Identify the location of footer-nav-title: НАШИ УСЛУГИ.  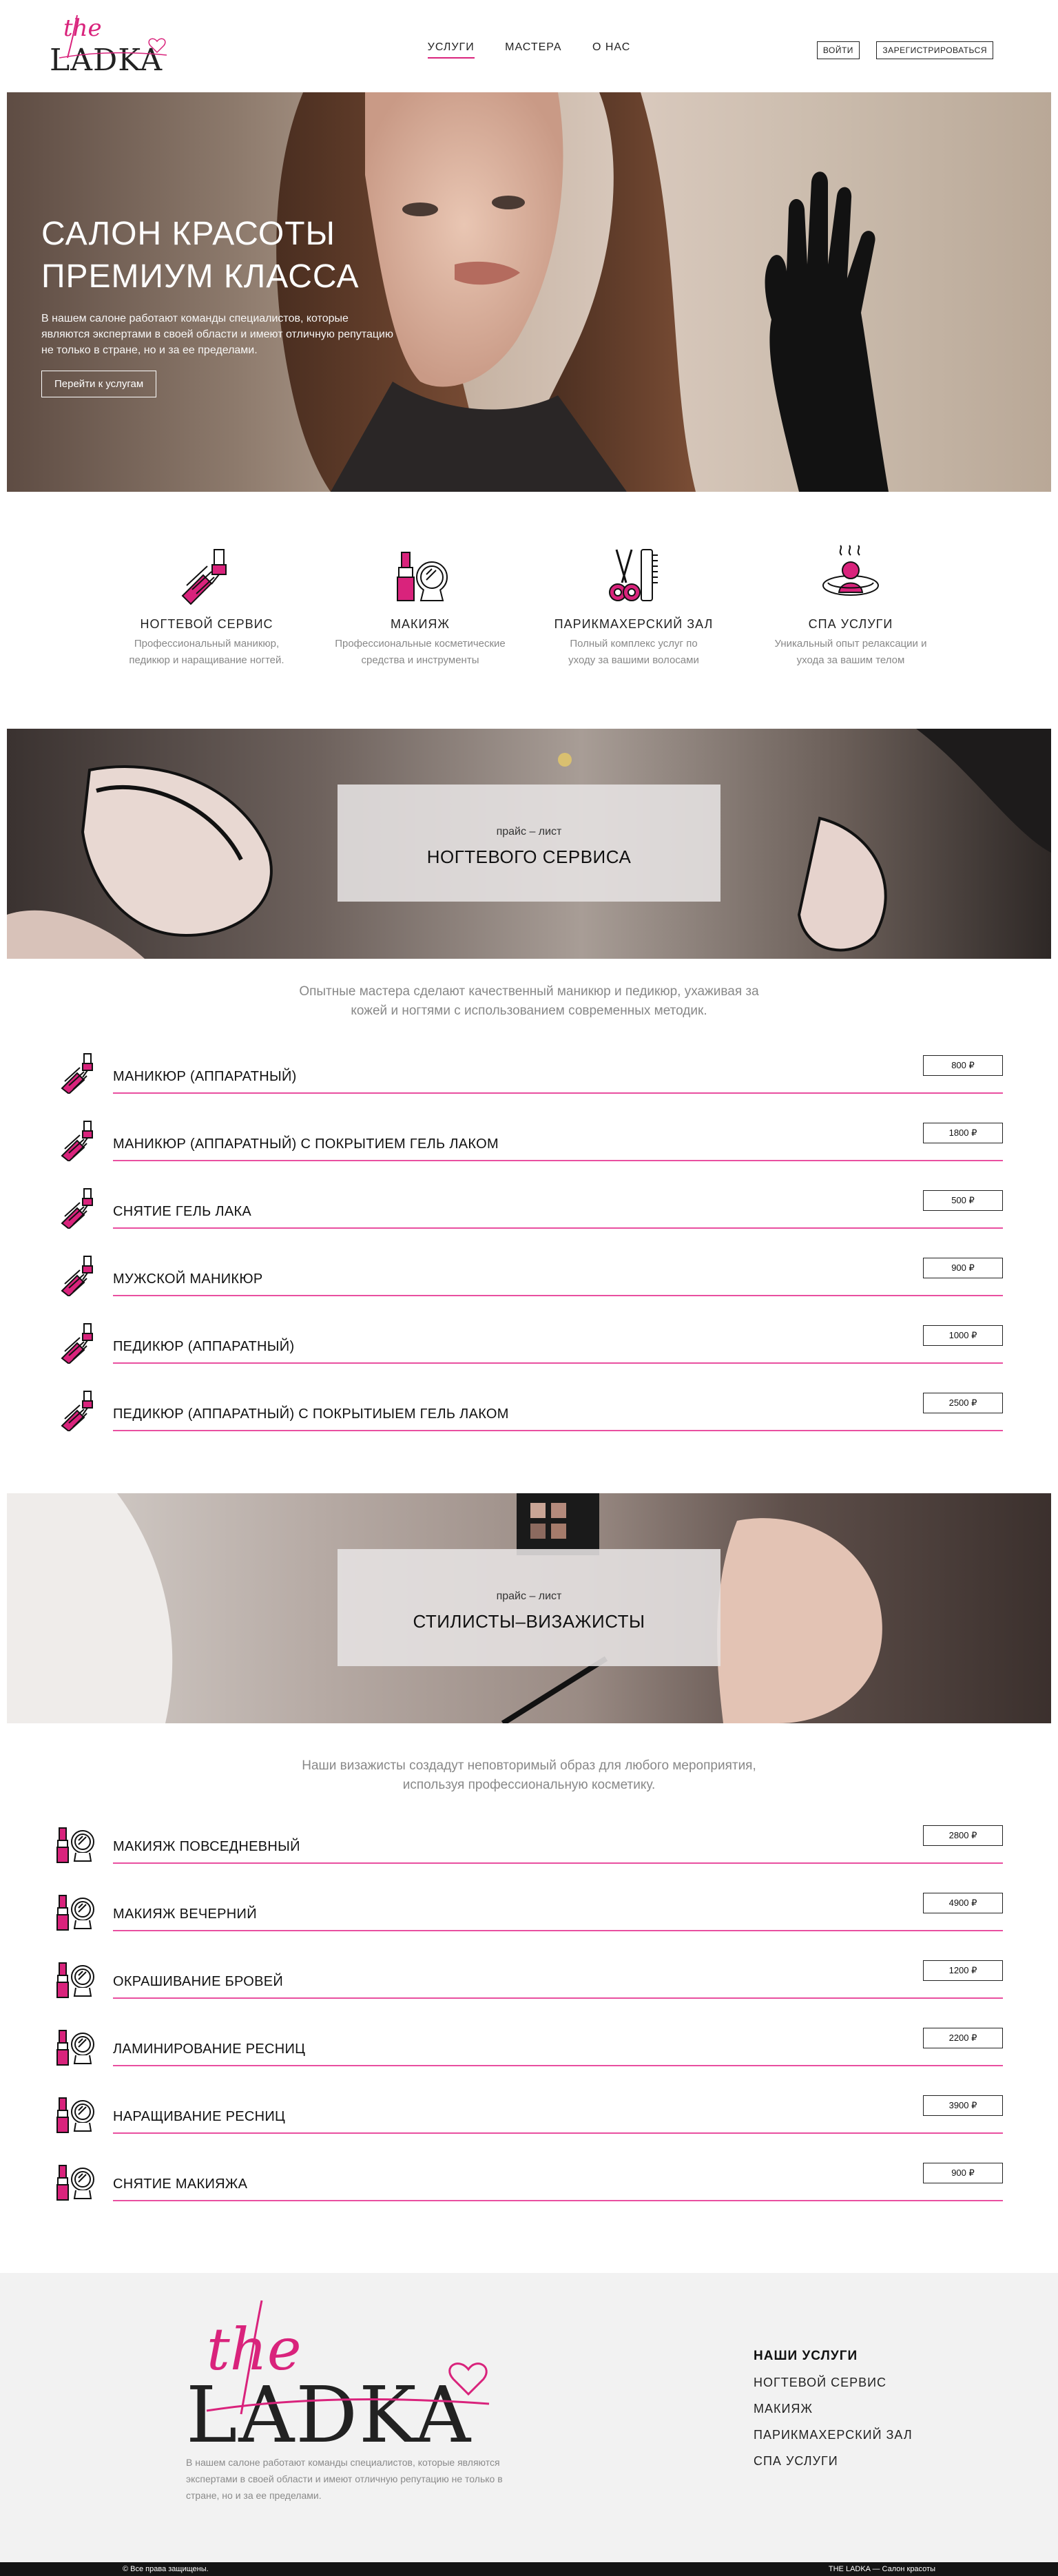
(806, 2356).